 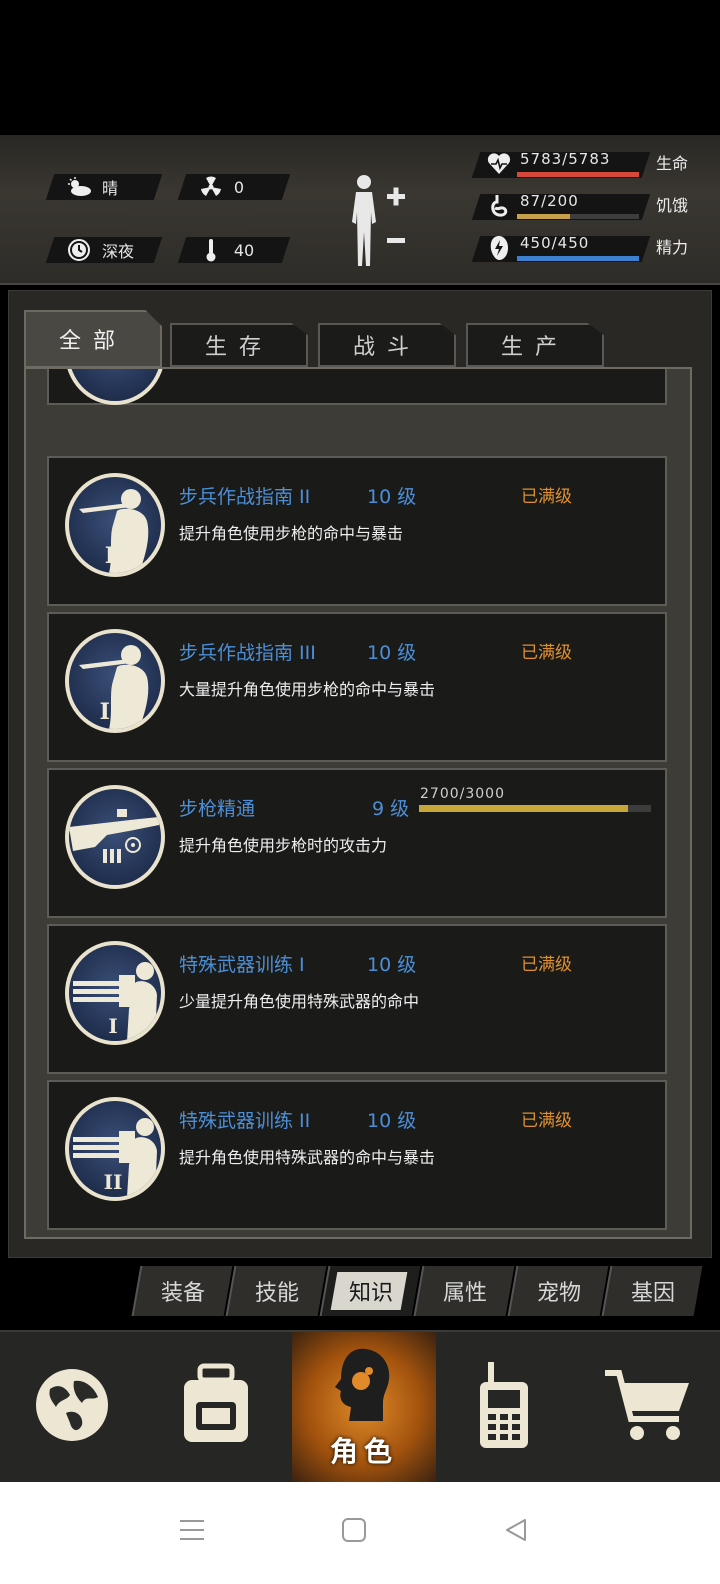 I want to click on globe-icon, so click(x=72, y=1407).